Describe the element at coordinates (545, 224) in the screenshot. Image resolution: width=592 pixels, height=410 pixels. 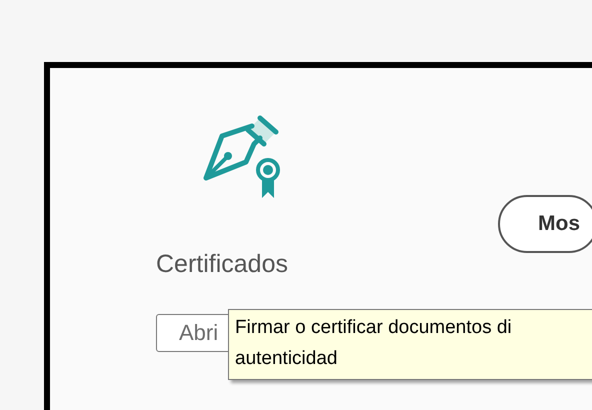
I see `show-button: Mos` at that location.